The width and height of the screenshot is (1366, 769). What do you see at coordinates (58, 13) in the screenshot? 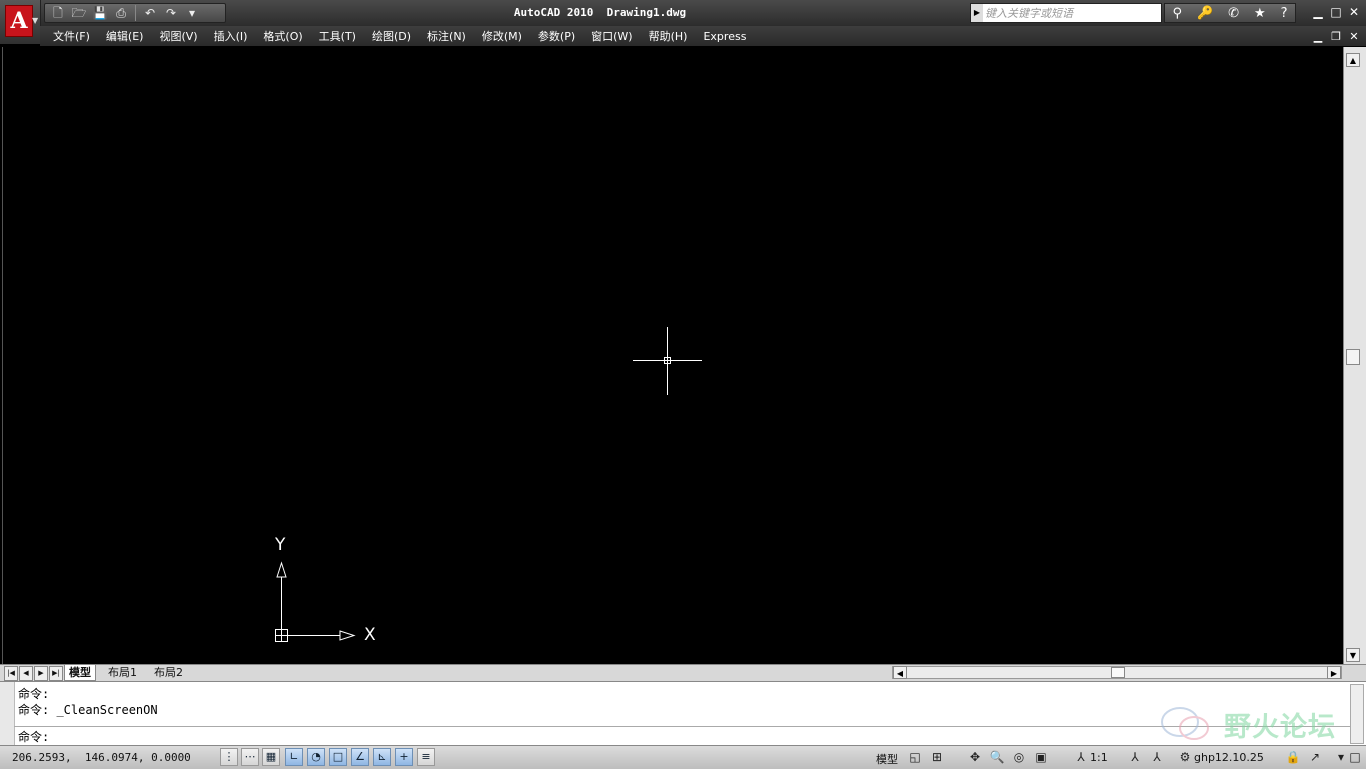
I see `new-icon: 🗋` at bounding box center [58, 13].